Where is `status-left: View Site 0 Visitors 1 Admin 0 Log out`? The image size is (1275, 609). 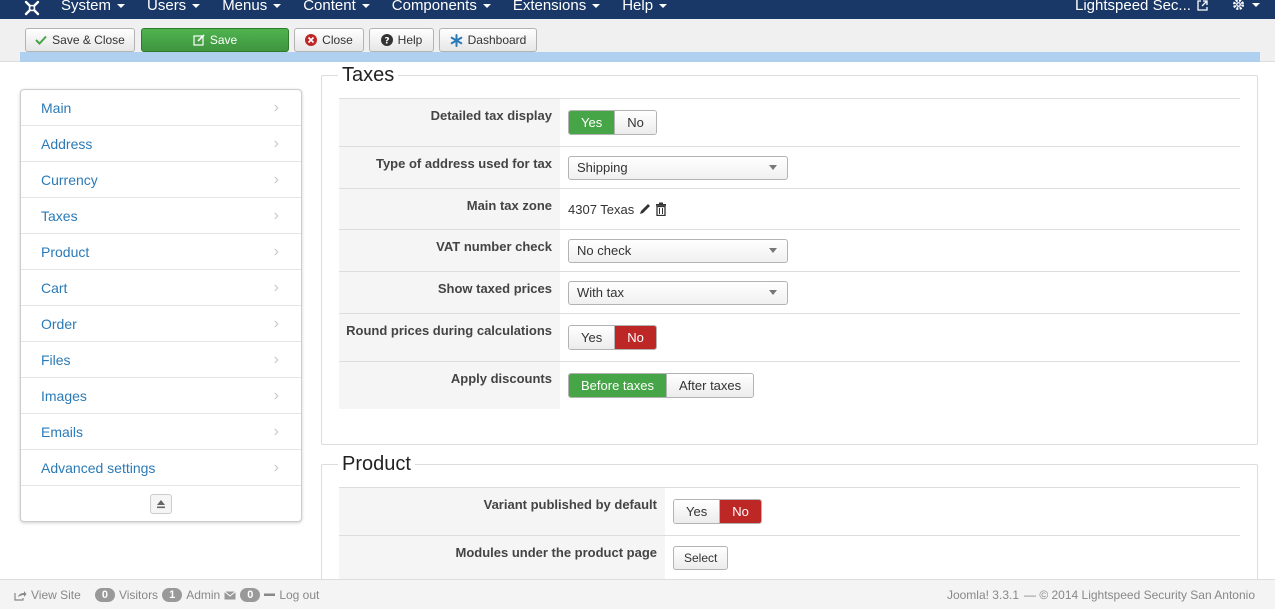 status-left: View Site 0 Visitors 1 Admin 0 Log out is located at coordinates (168, 594).